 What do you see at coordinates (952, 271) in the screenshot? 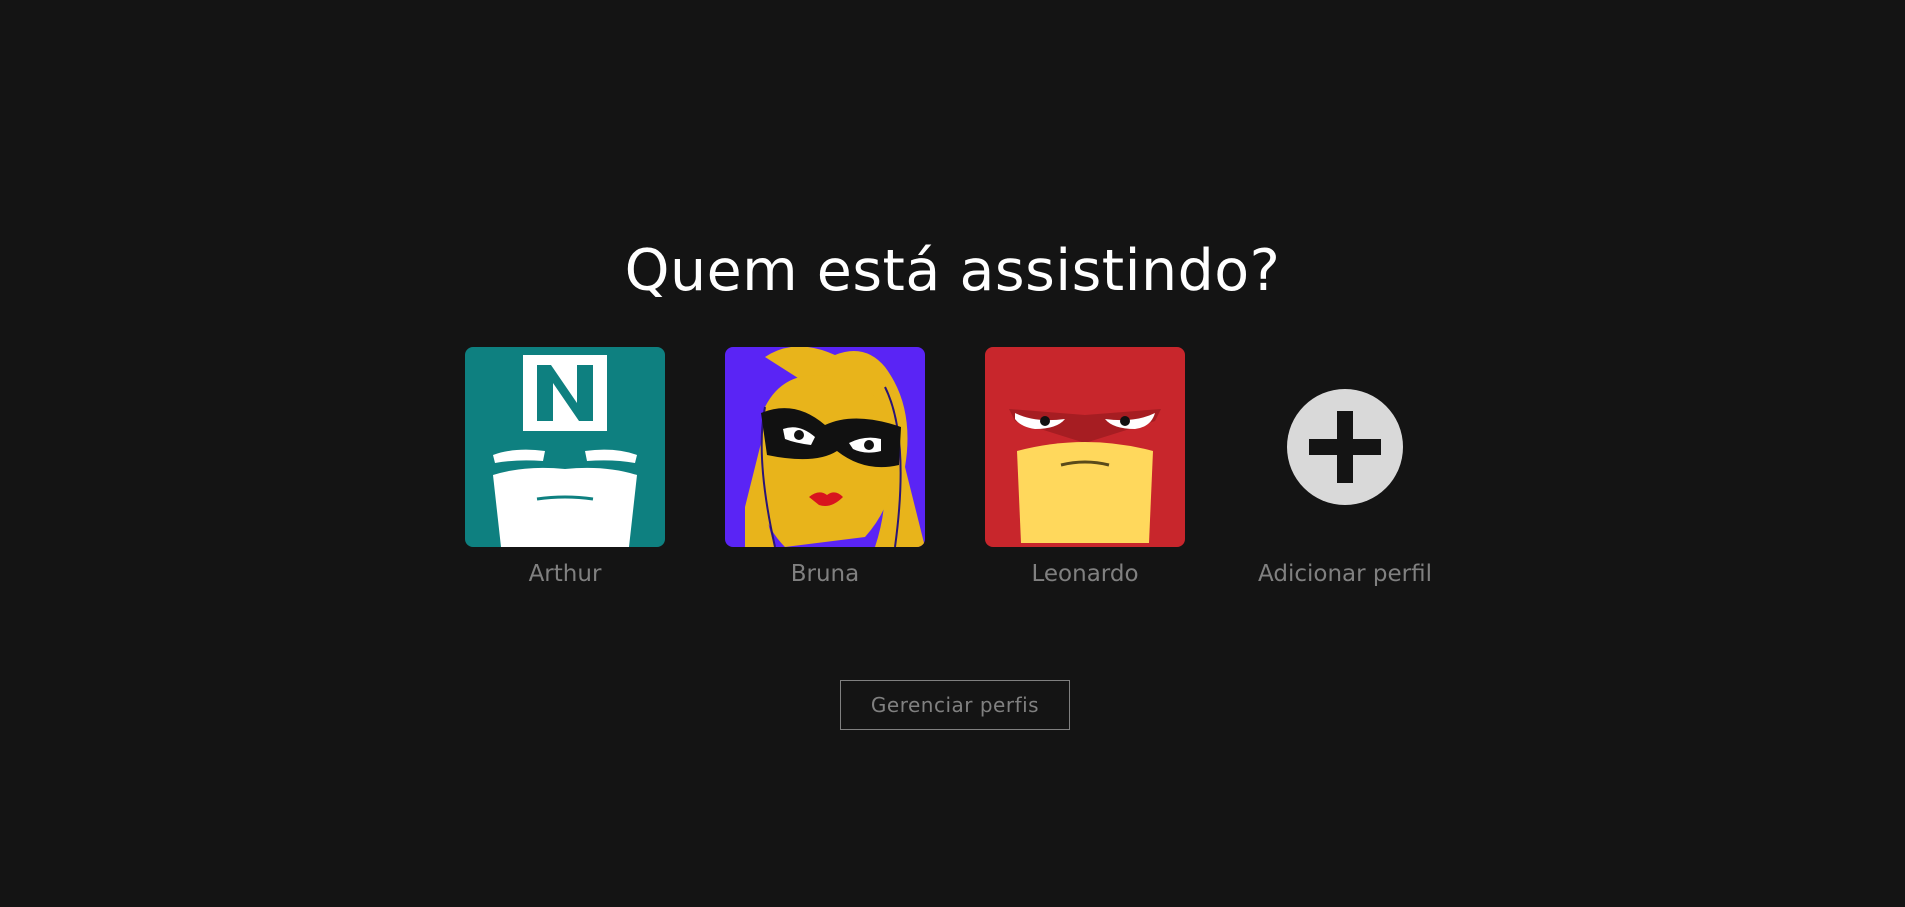
I see `page-title: Quem está assistindo?` at bounding box center [952, 271].